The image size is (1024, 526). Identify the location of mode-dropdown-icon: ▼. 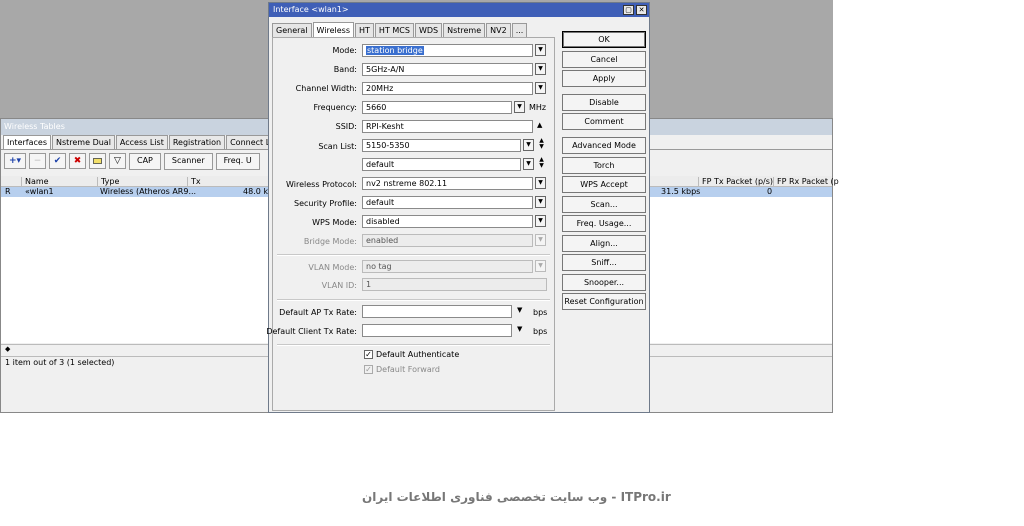
(540, 50).